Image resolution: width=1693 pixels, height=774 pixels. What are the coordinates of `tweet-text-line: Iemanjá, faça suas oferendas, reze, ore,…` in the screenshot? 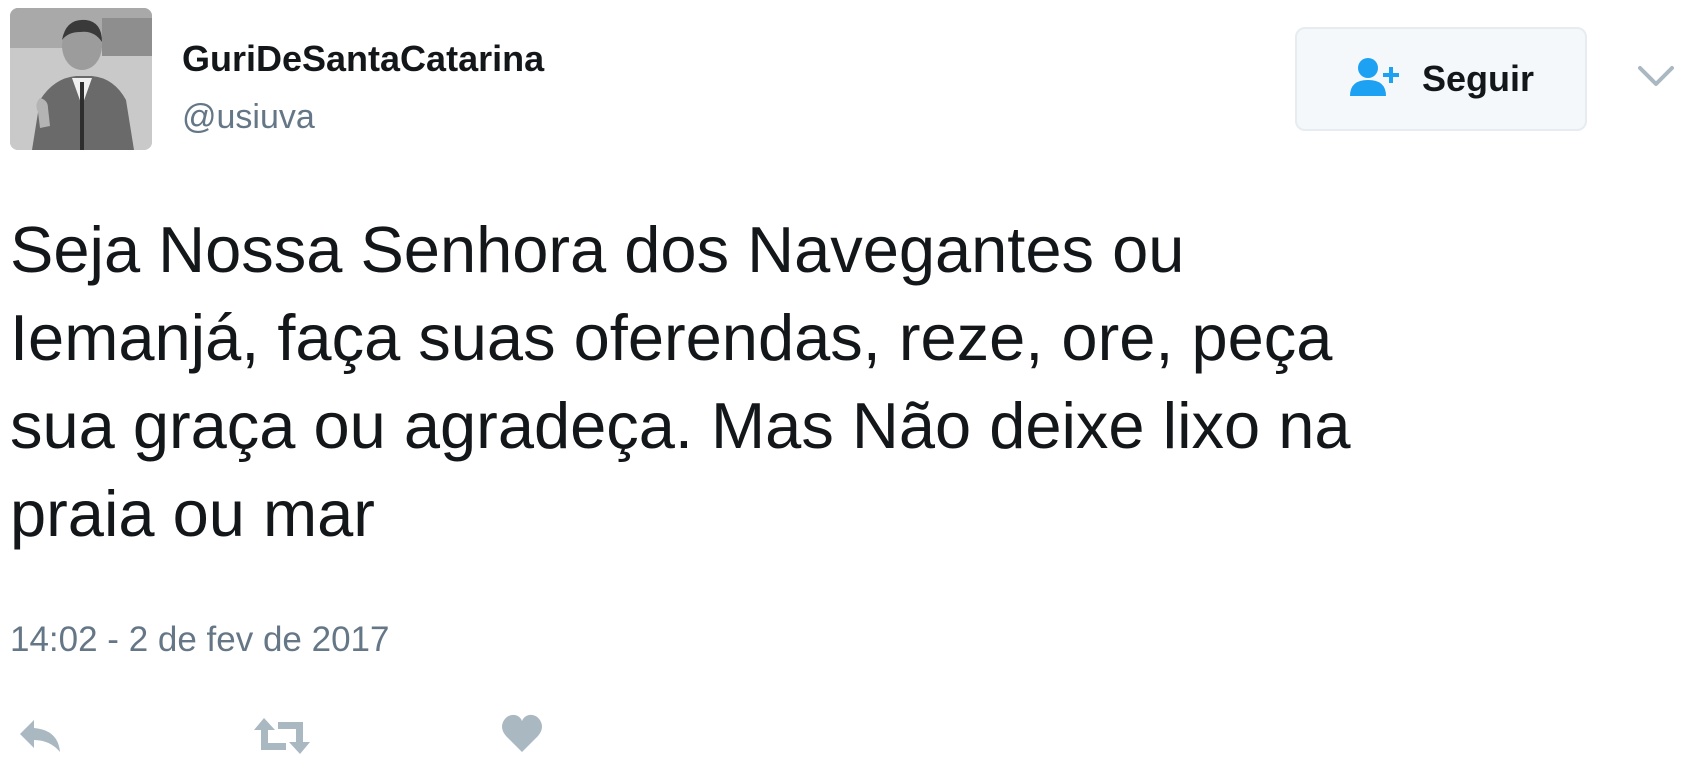 It's located at (671, 337).